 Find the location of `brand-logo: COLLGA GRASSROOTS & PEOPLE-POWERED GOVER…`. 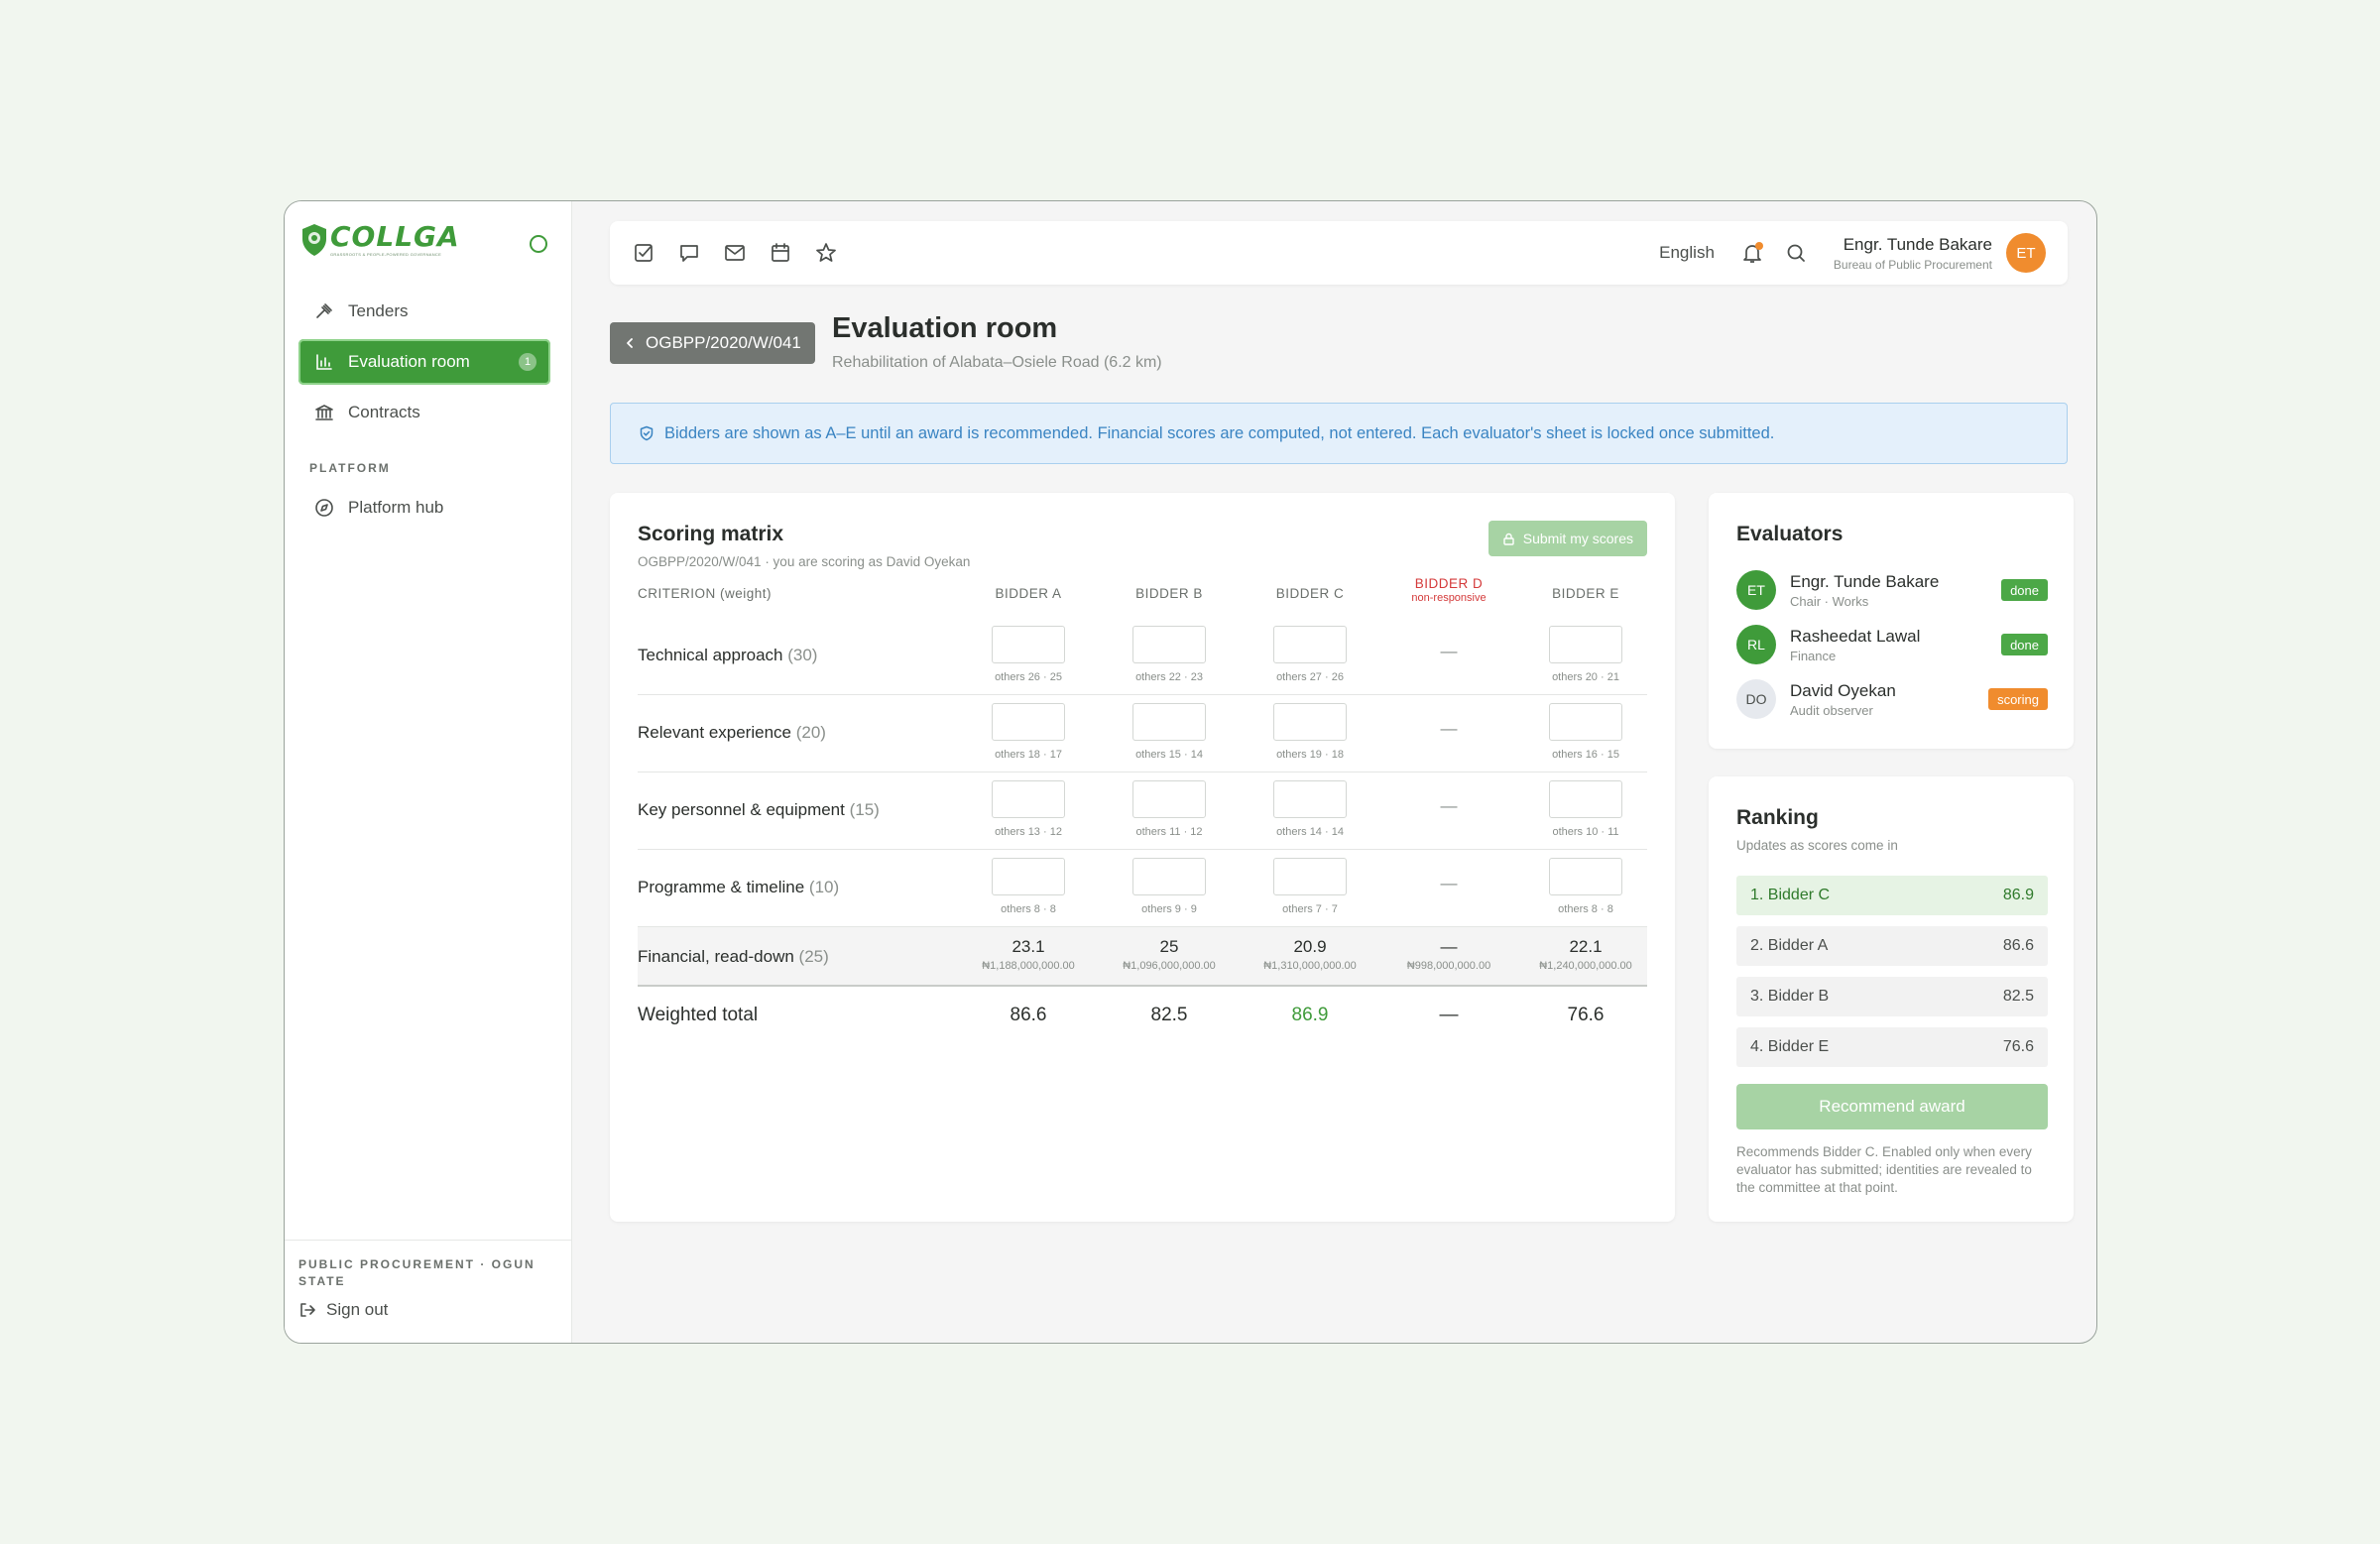

brand-logo: COLLGA GRASSROOTS & PEOPLE-POWERED GOVER… is located at coordinates (380, 240).